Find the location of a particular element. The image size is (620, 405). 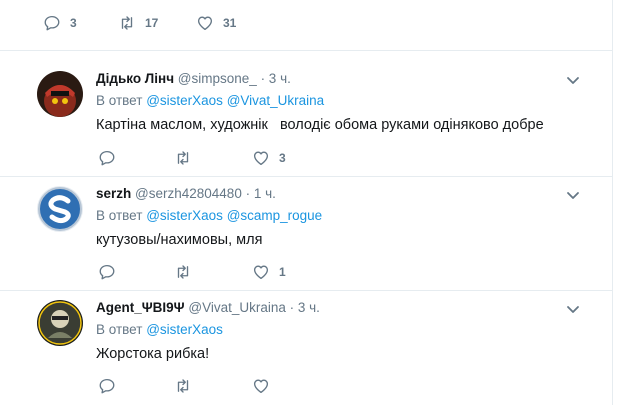

display-name: serzh is located at coordinates (113, 193).